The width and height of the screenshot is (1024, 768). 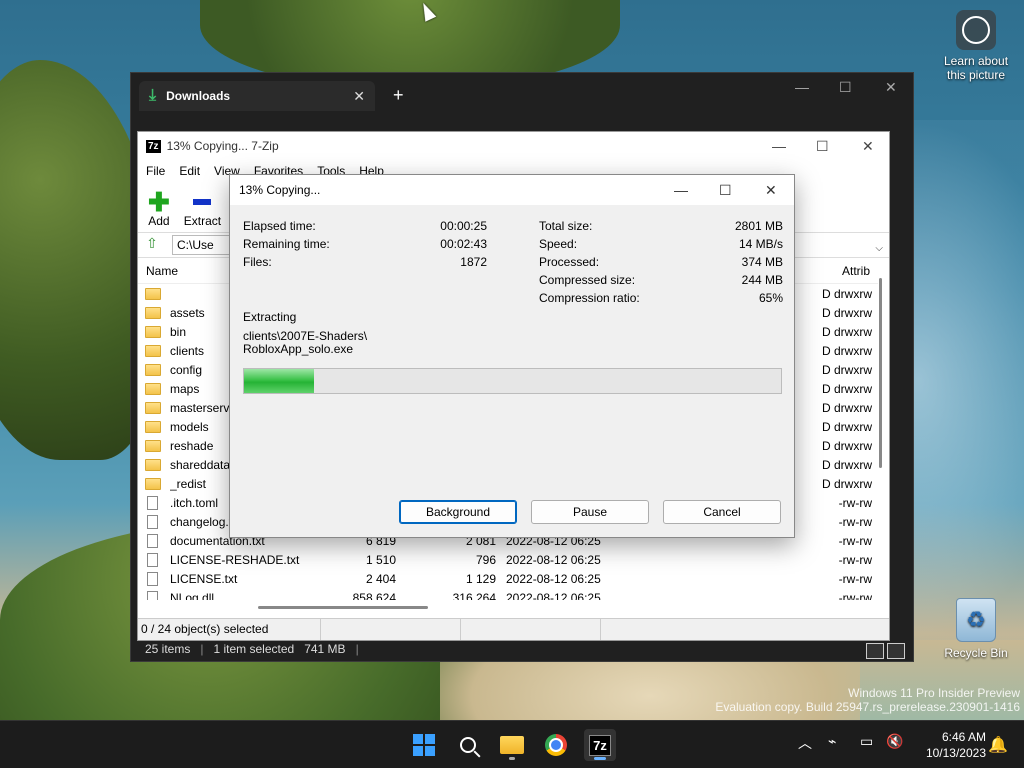 What do you see at coordinates (866, 741) in the screenshot?
I see `display-icon: ▭` at bounding box center [866, 741].